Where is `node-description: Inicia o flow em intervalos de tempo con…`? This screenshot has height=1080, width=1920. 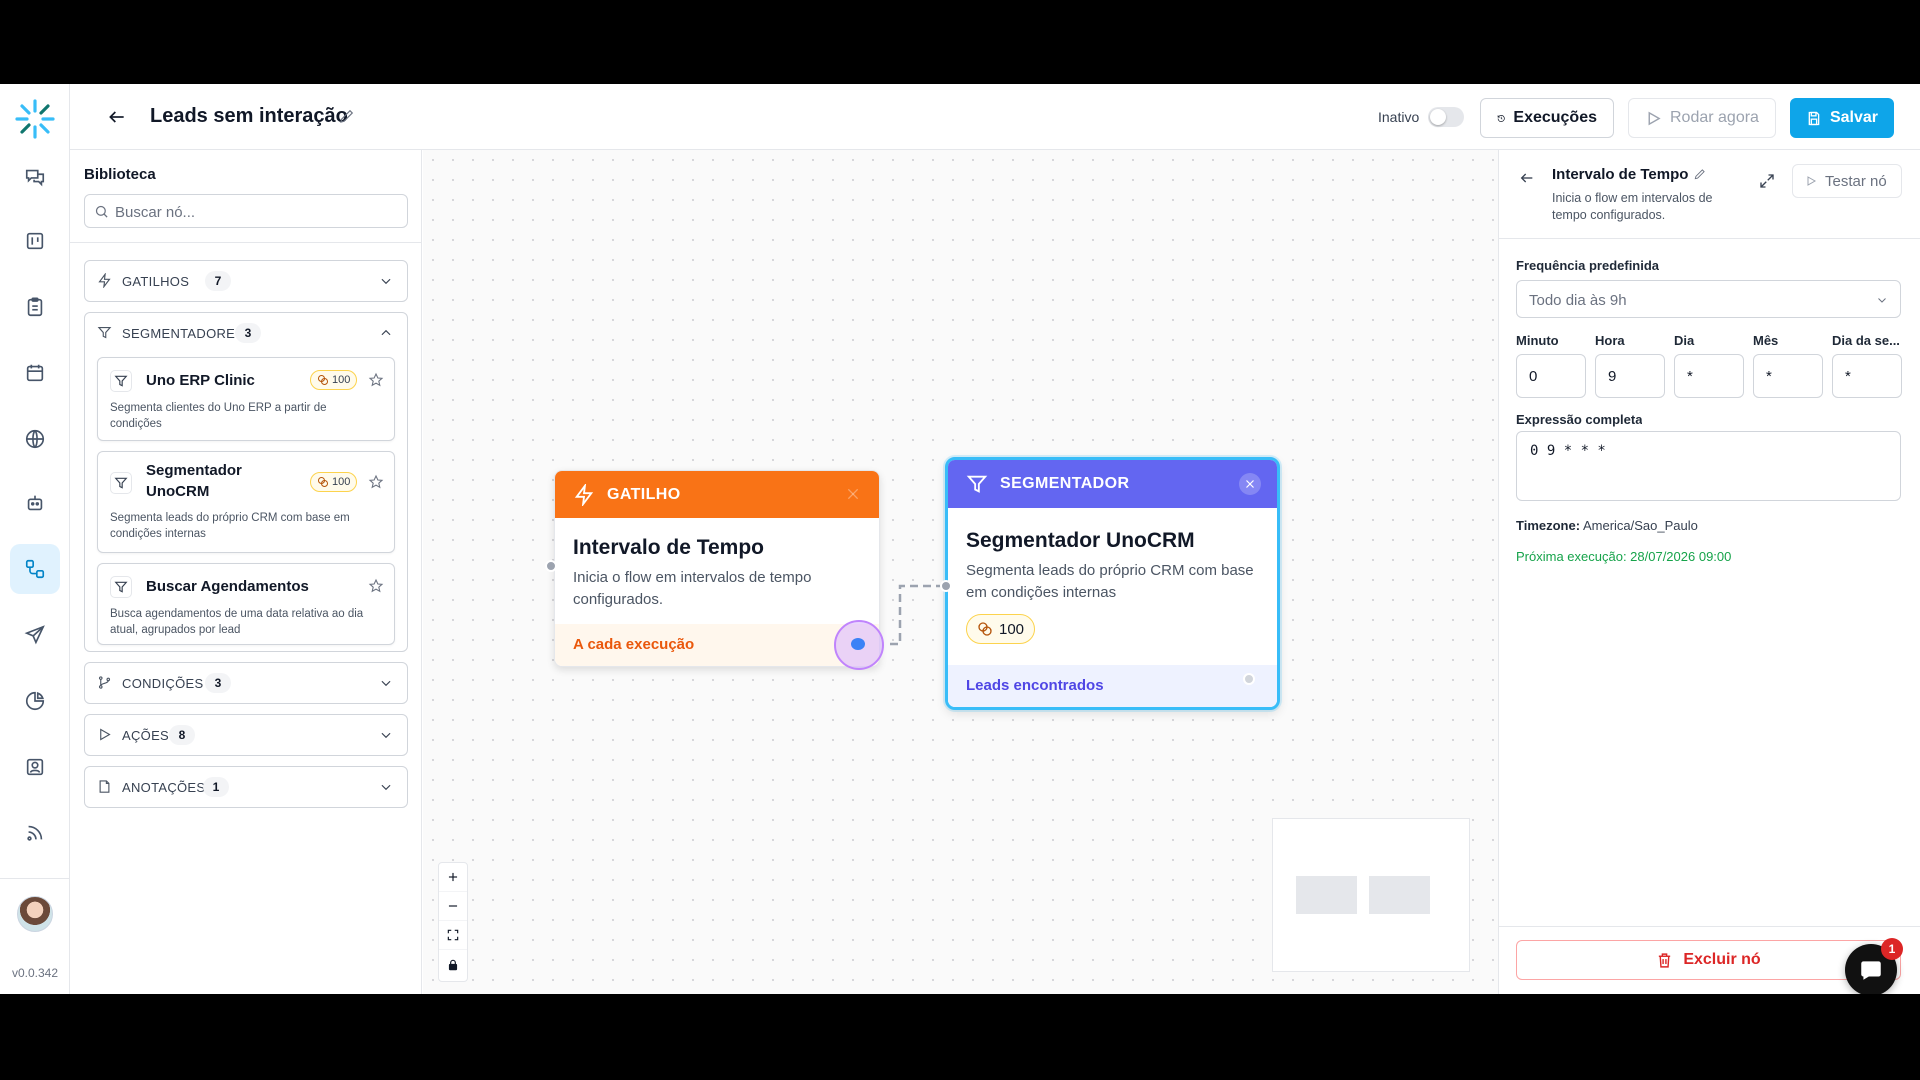
node-description: Inicia o flow em intervalos de tempo con… is located at coordinates (692, 588).